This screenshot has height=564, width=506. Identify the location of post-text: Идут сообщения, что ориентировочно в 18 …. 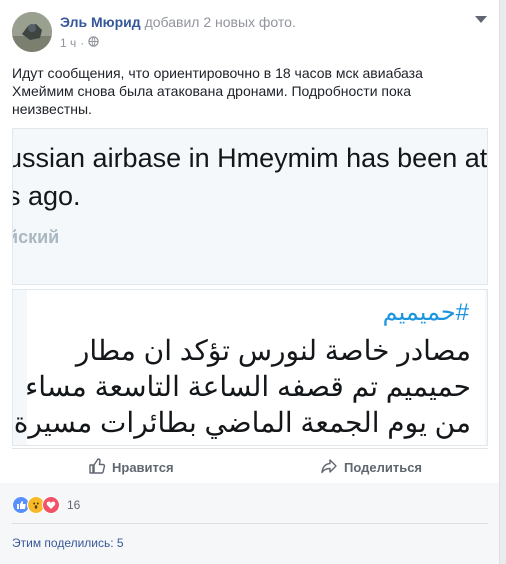
(217, 91).